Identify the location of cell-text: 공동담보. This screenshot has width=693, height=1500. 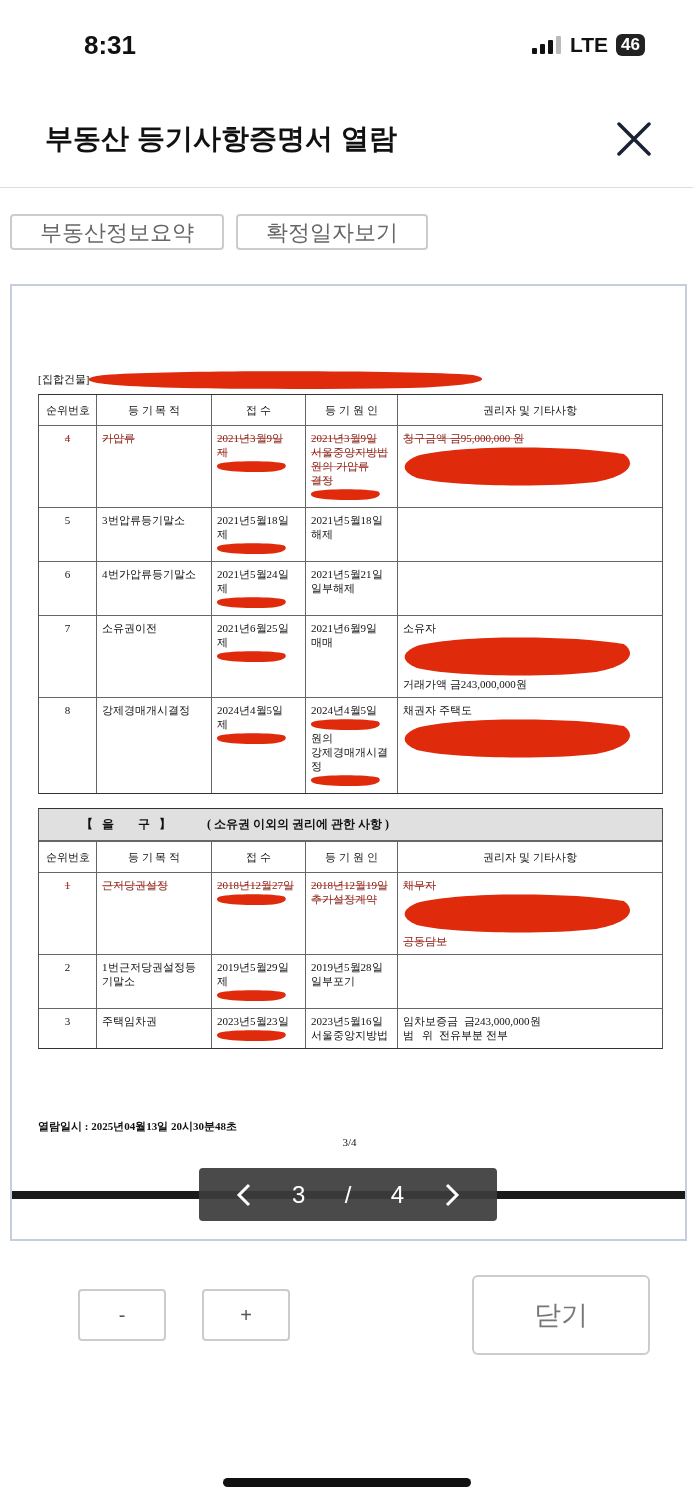
(425, 941).